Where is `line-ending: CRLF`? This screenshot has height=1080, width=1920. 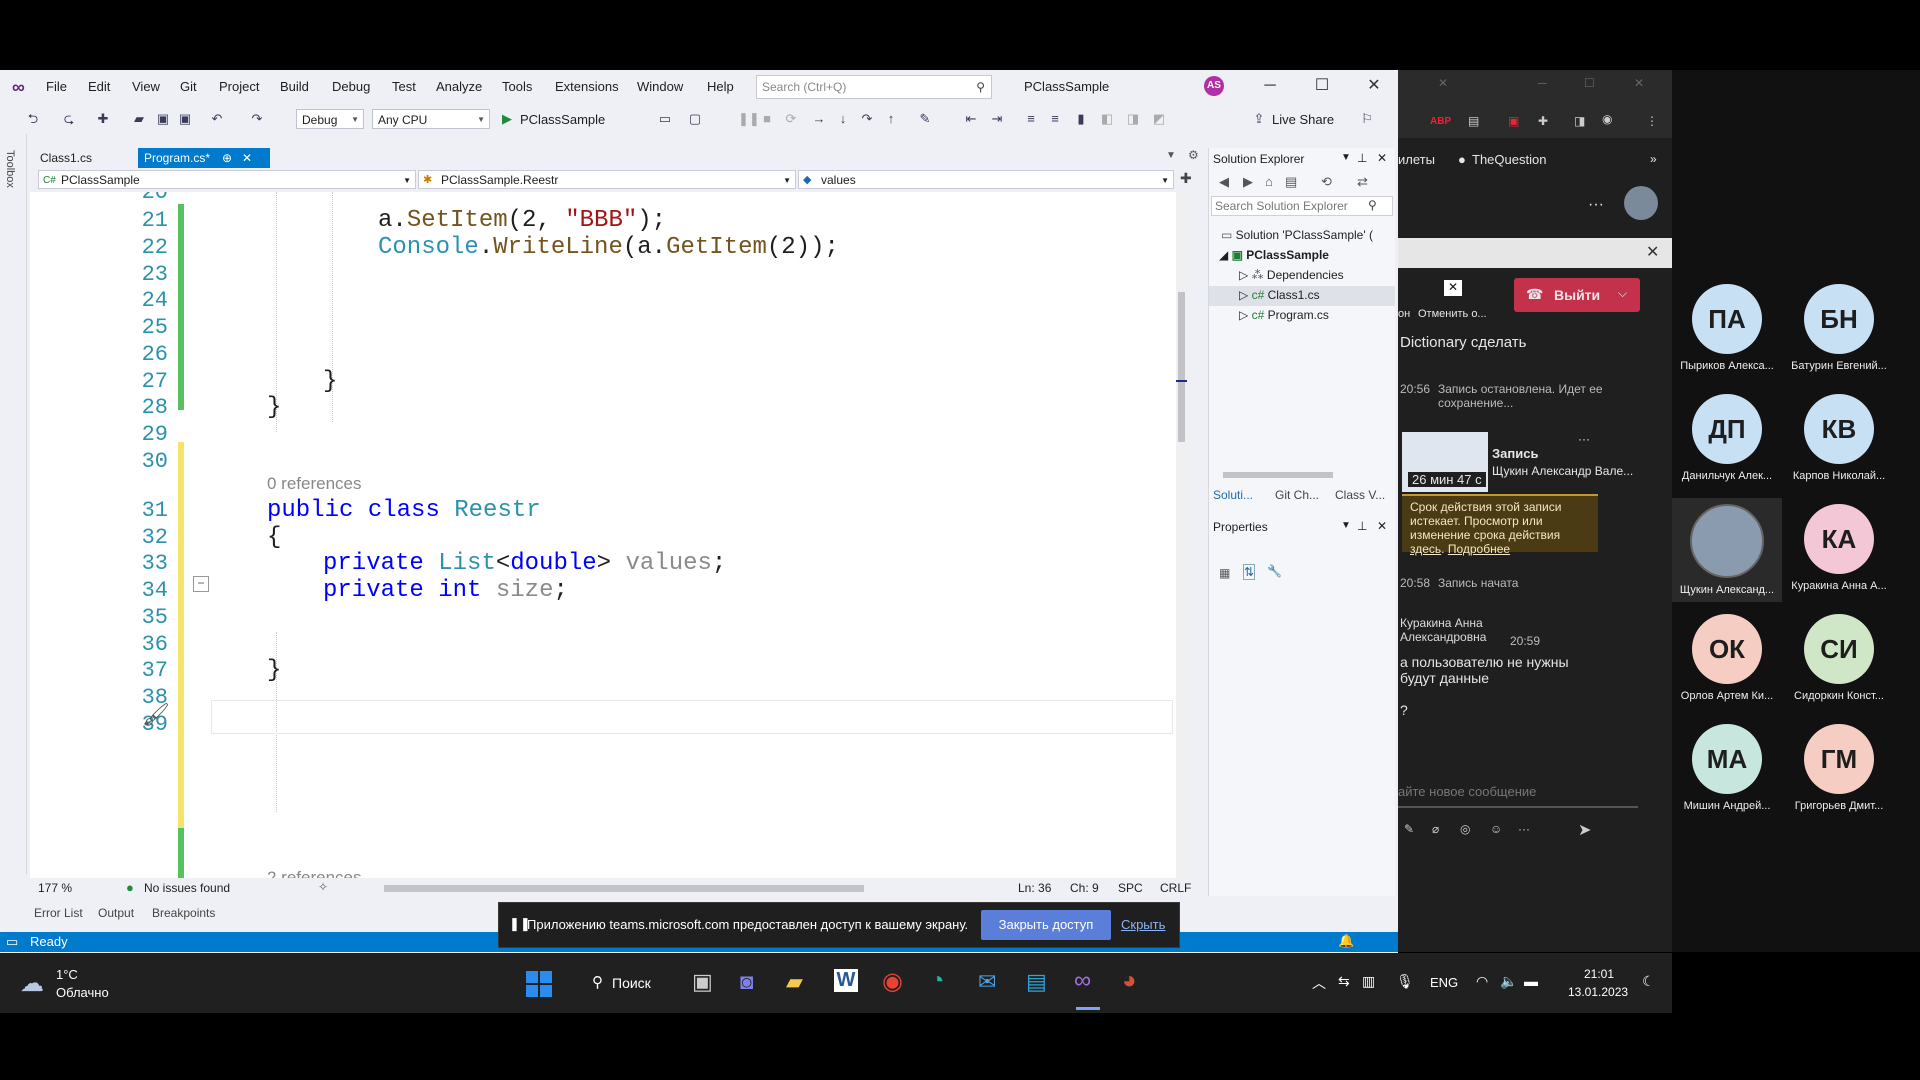 line-ending: CRLF is located at coordinates (1175, 888).